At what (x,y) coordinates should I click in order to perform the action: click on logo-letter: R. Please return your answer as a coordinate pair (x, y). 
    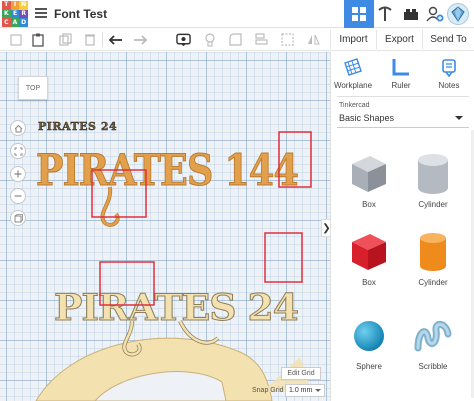
    Looking at the image, I should click on (23, 14).